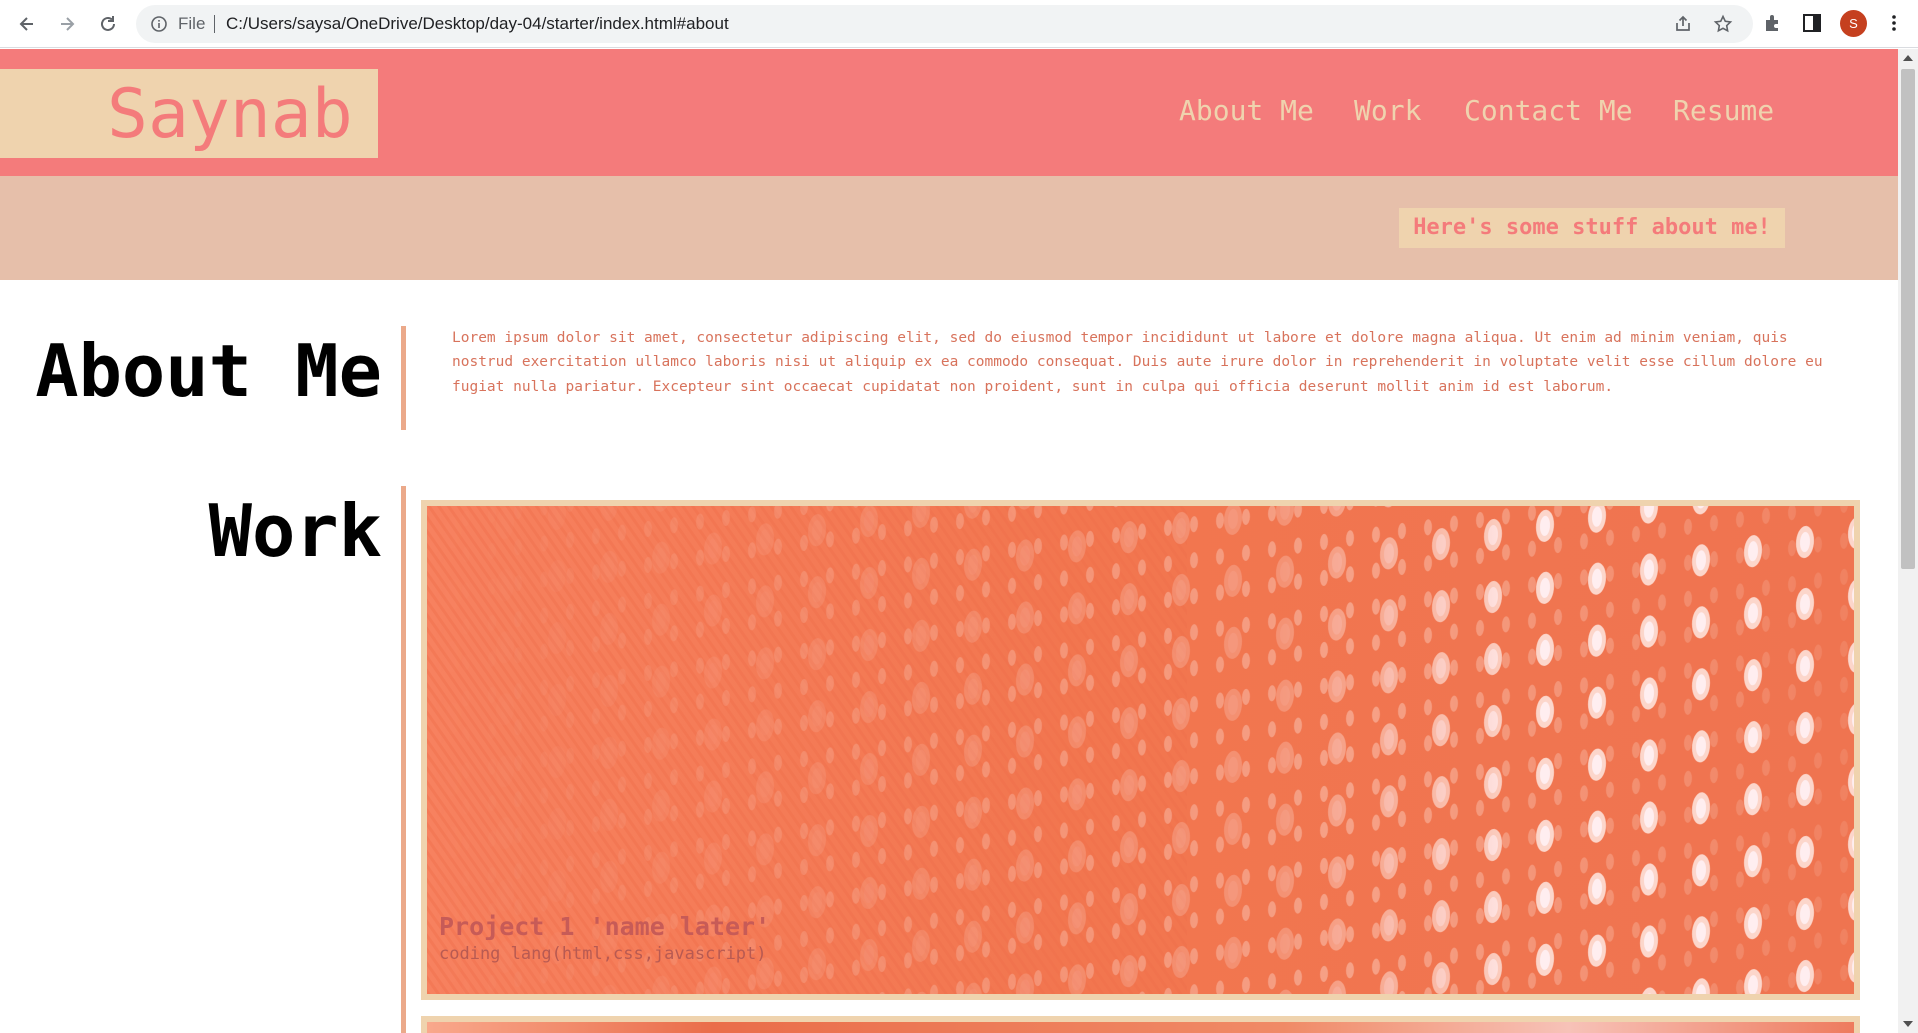  I want to click on nav-link-resume: Resume, so click(1723, 111).